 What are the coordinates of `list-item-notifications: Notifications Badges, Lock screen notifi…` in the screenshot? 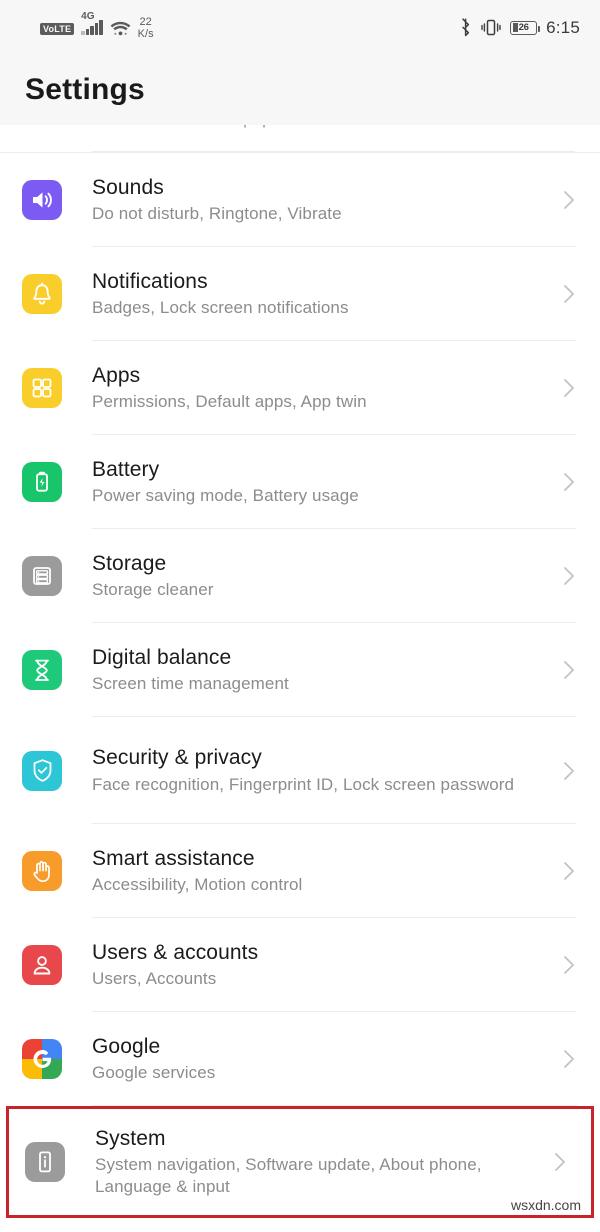 It's located at (300, 294).